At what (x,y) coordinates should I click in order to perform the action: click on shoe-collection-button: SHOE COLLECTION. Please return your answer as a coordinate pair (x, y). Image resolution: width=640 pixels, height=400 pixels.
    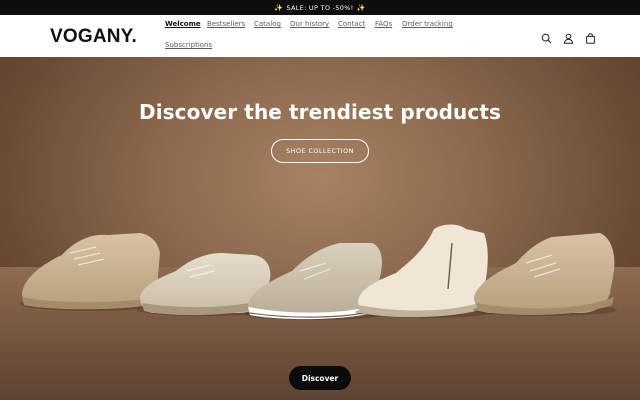
    Looking at the image, I should click on (320, 151).